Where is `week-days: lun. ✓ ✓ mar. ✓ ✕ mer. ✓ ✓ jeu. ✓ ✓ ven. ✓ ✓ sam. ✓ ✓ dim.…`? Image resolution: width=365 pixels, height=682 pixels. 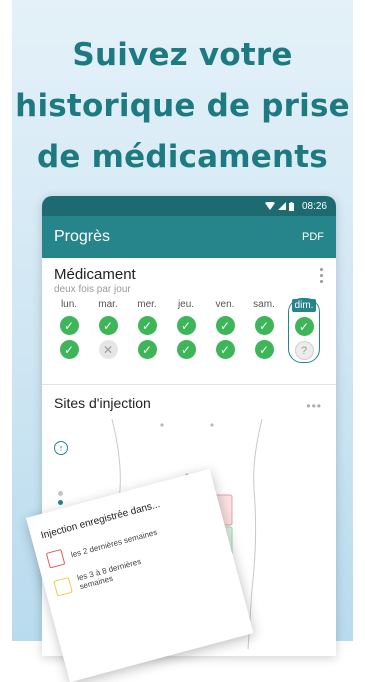
week-days: lun. ✓ ✓ mar. ✓ ✕ mer. ✓ ✓ jeu. ✓ ✓ ven. ✓ ✓ sam. ✓ ✓ dim.… is located at coordinates (188, 330).